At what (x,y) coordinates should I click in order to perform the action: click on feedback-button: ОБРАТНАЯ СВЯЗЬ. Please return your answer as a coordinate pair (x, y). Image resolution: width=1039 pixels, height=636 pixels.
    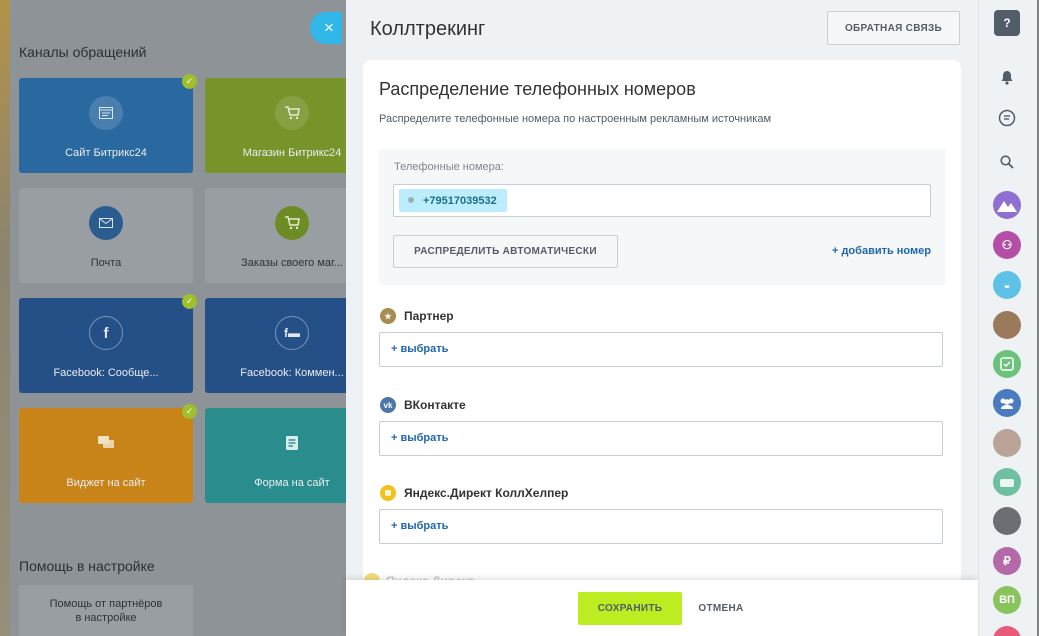
    Looking at the image, I should click on (893, 28).